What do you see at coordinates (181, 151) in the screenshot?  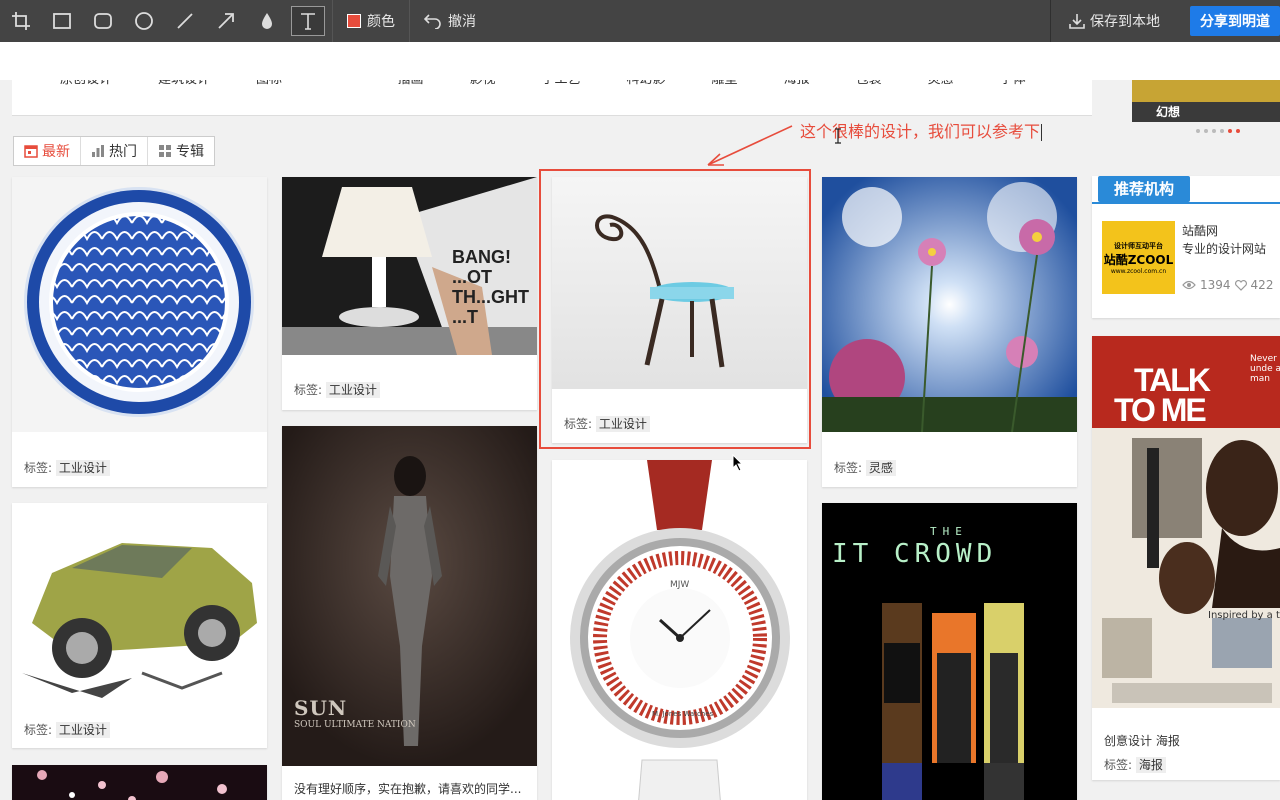 I see `tab-album: 专辑` at bounding box center [181, 151].